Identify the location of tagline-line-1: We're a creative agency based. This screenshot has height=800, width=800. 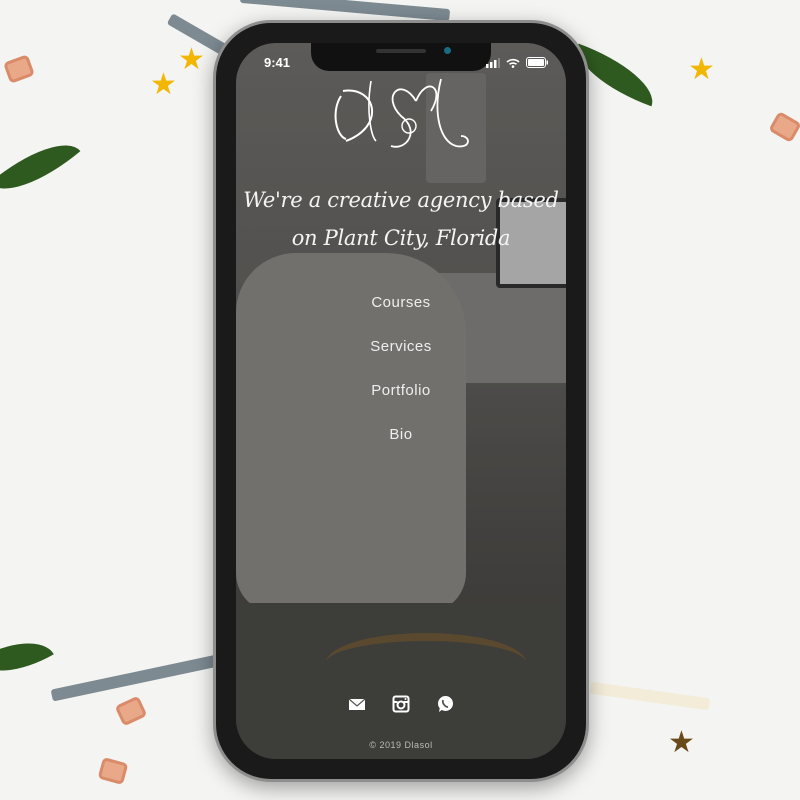
(401, 200).